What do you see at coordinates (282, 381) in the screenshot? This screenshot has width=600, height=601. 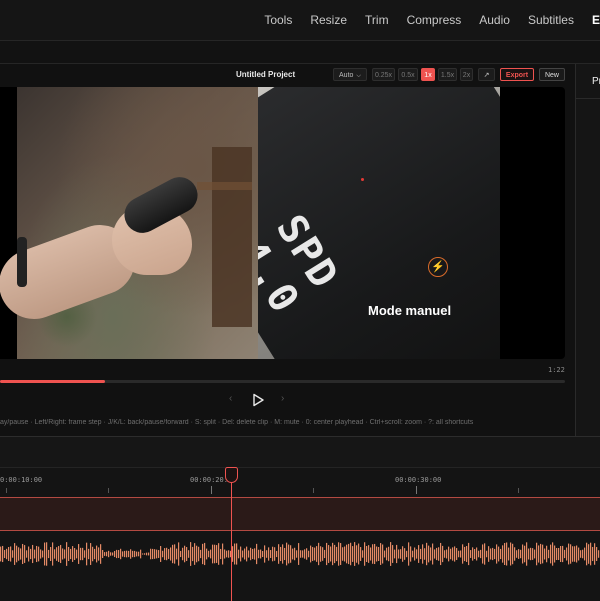 I see `progress-bar` at bounding box center [282, 381].